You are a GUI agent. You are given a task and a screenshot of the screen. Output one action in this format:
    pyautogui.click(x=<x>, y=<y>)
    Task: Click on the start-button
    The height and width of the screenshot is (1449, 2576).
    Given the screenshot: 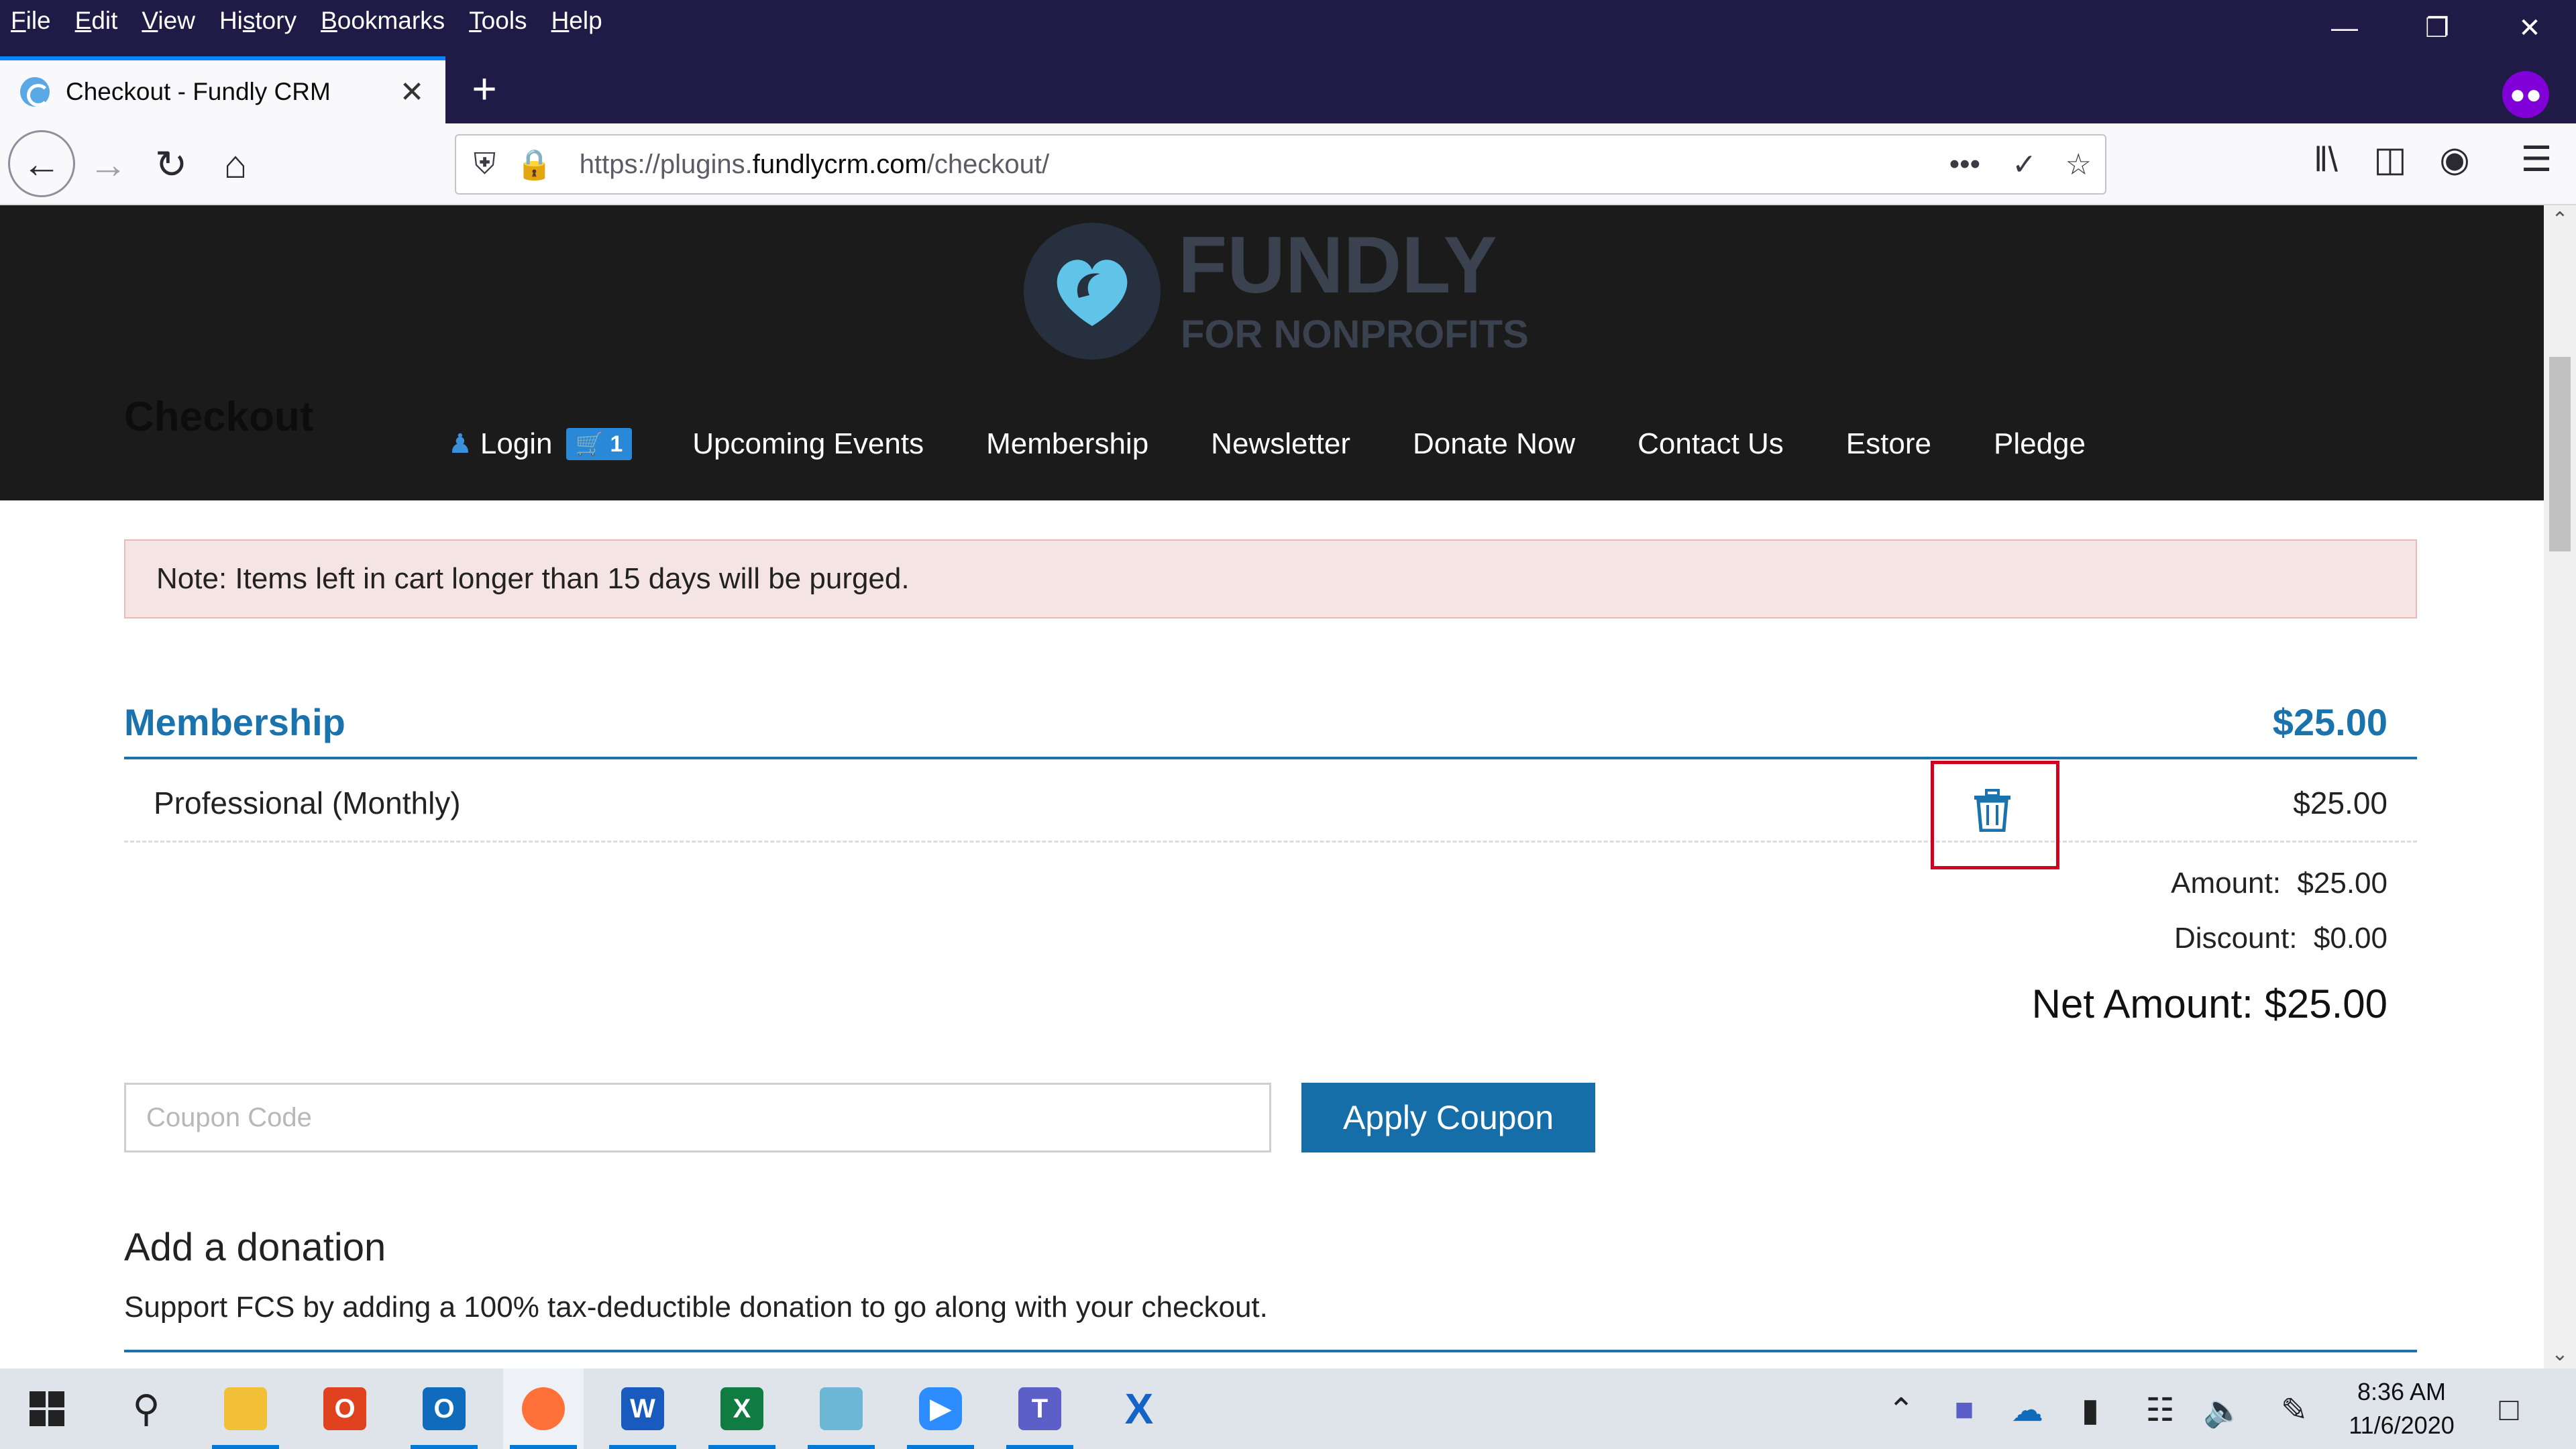 What is the action you would take?
    pyautogui.click(x=47, y=1408)
    